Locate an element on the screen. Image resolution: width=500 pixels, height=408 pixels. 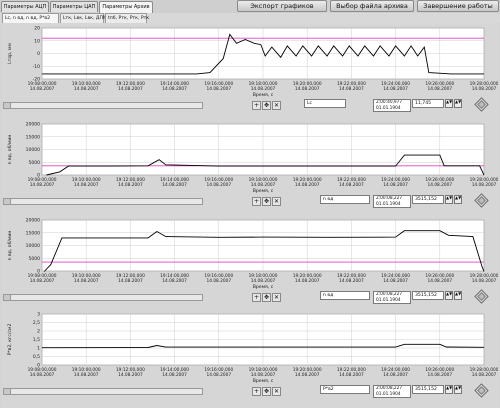
subtab-lc-nvd: Lc, n вд, n вд, P*в2 is located at coordinates (30, 18).